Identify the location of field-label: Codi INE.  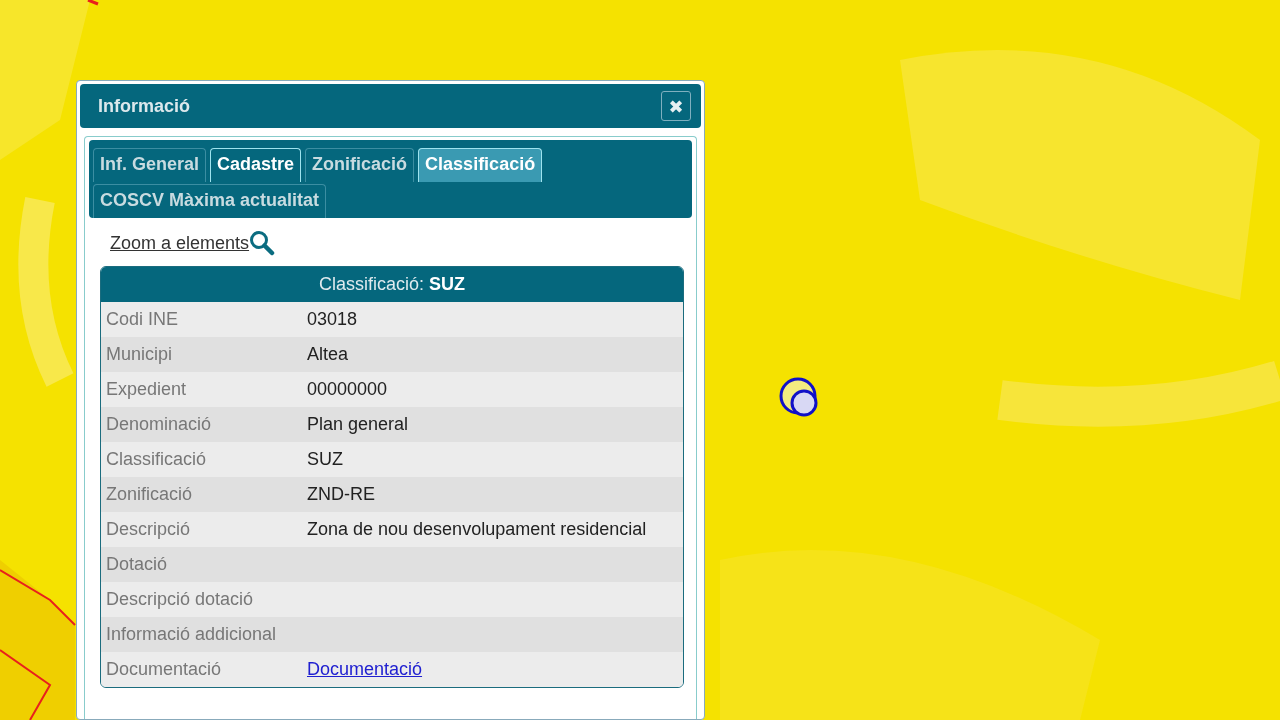
(142, 319).